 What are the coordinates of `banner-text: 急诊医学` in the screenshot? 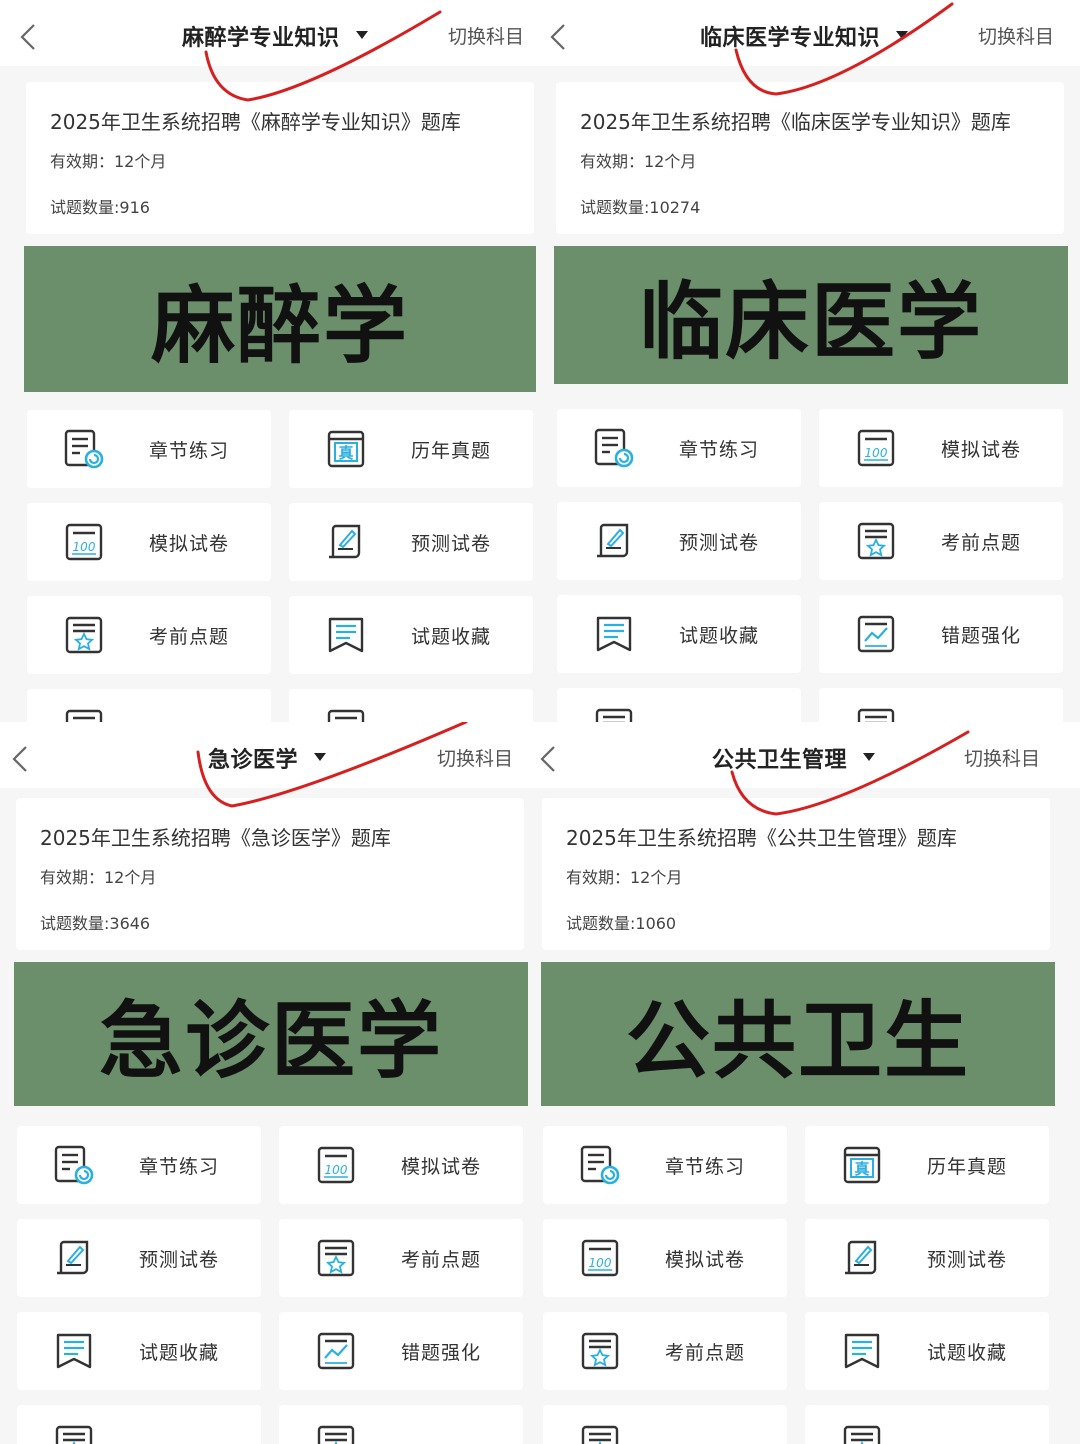 It's located at (270, 1040).